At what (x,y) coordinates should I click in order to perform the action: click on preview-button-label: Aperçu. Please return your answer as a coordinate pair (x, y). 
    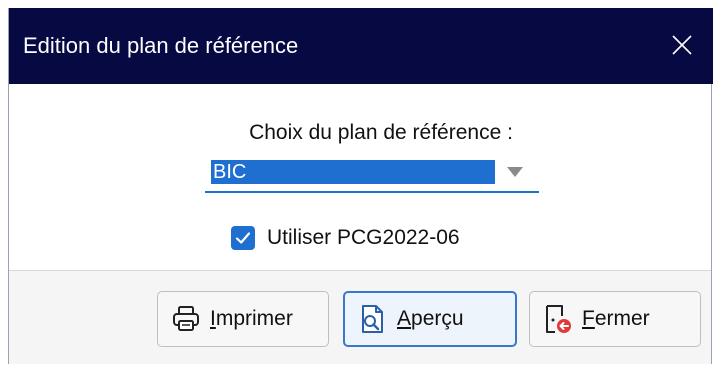
    Looking at the image, I should click on (430, 318).